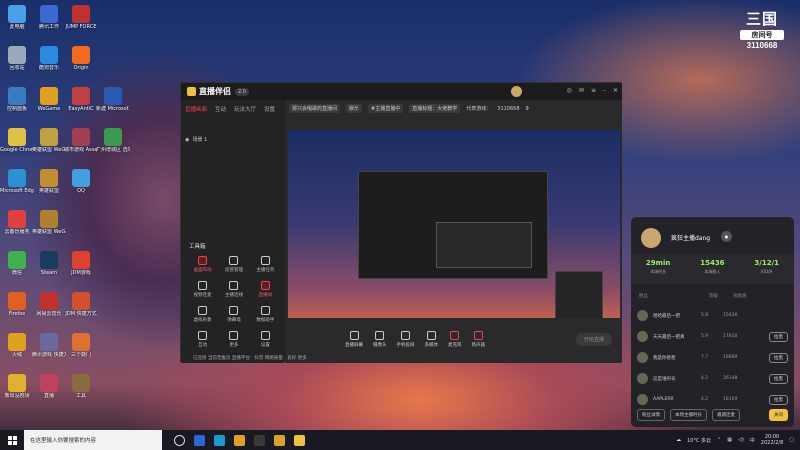 This screenshot has width=800, height=450. I want to click on weather-icon: ☁, so click(678, 440).